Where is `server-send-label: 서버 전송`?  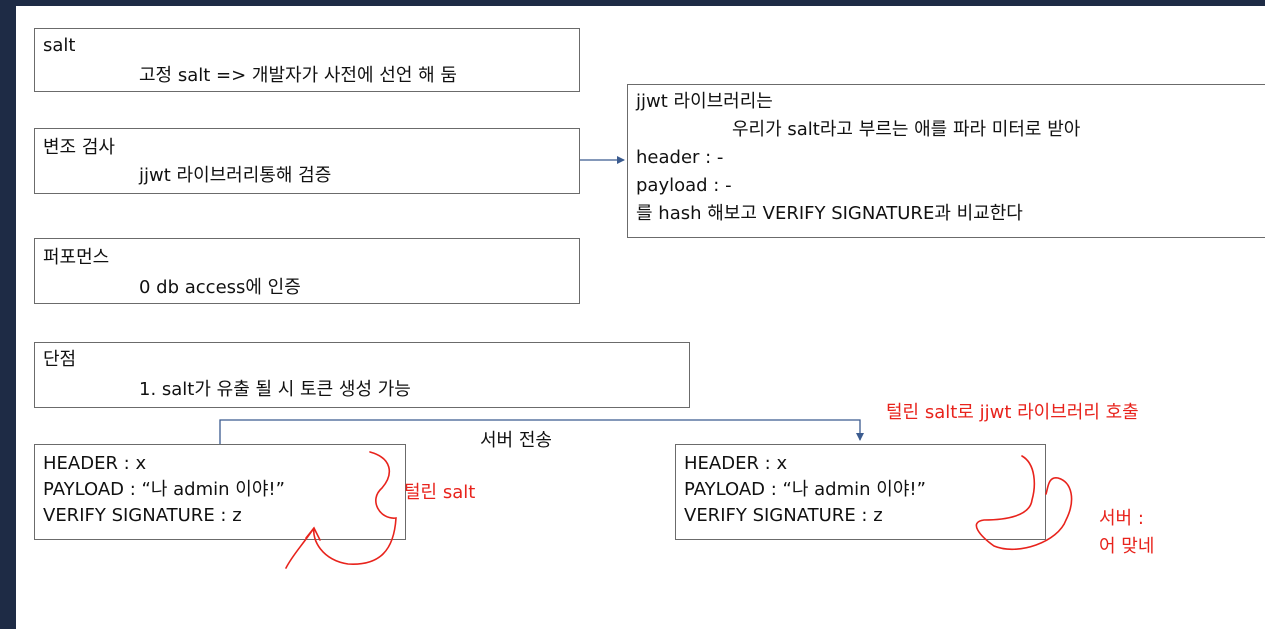 server-send-label: 서버 전송 is located at coordinates (516, 440).